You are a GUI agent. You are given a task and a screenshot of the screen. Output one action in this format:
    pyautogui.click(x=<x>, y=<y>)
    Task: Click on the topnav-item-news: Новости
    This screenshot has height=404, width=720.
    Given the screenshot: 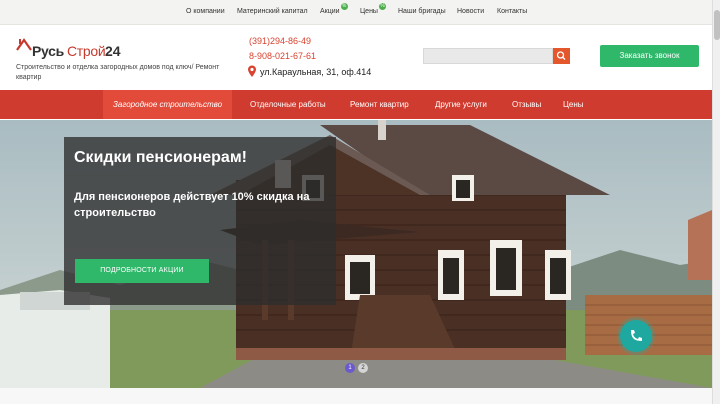 What is the action you would take?
    pyautogui.click(x=470, y=11)
    